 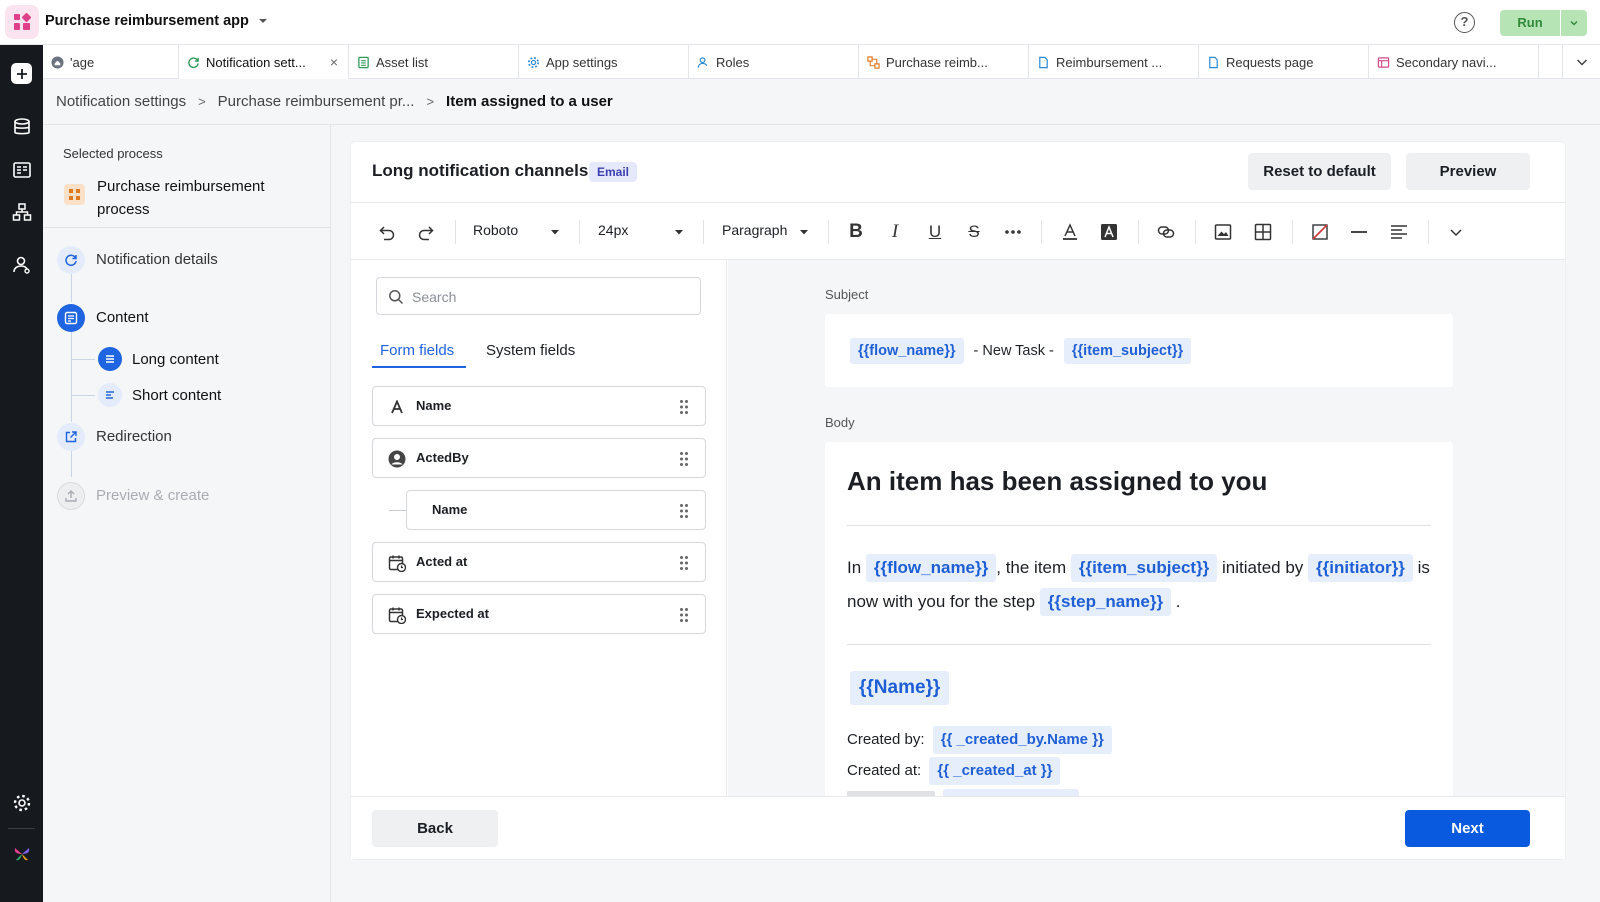 I want to click on workflow-icon, so click(x=21, y=211).